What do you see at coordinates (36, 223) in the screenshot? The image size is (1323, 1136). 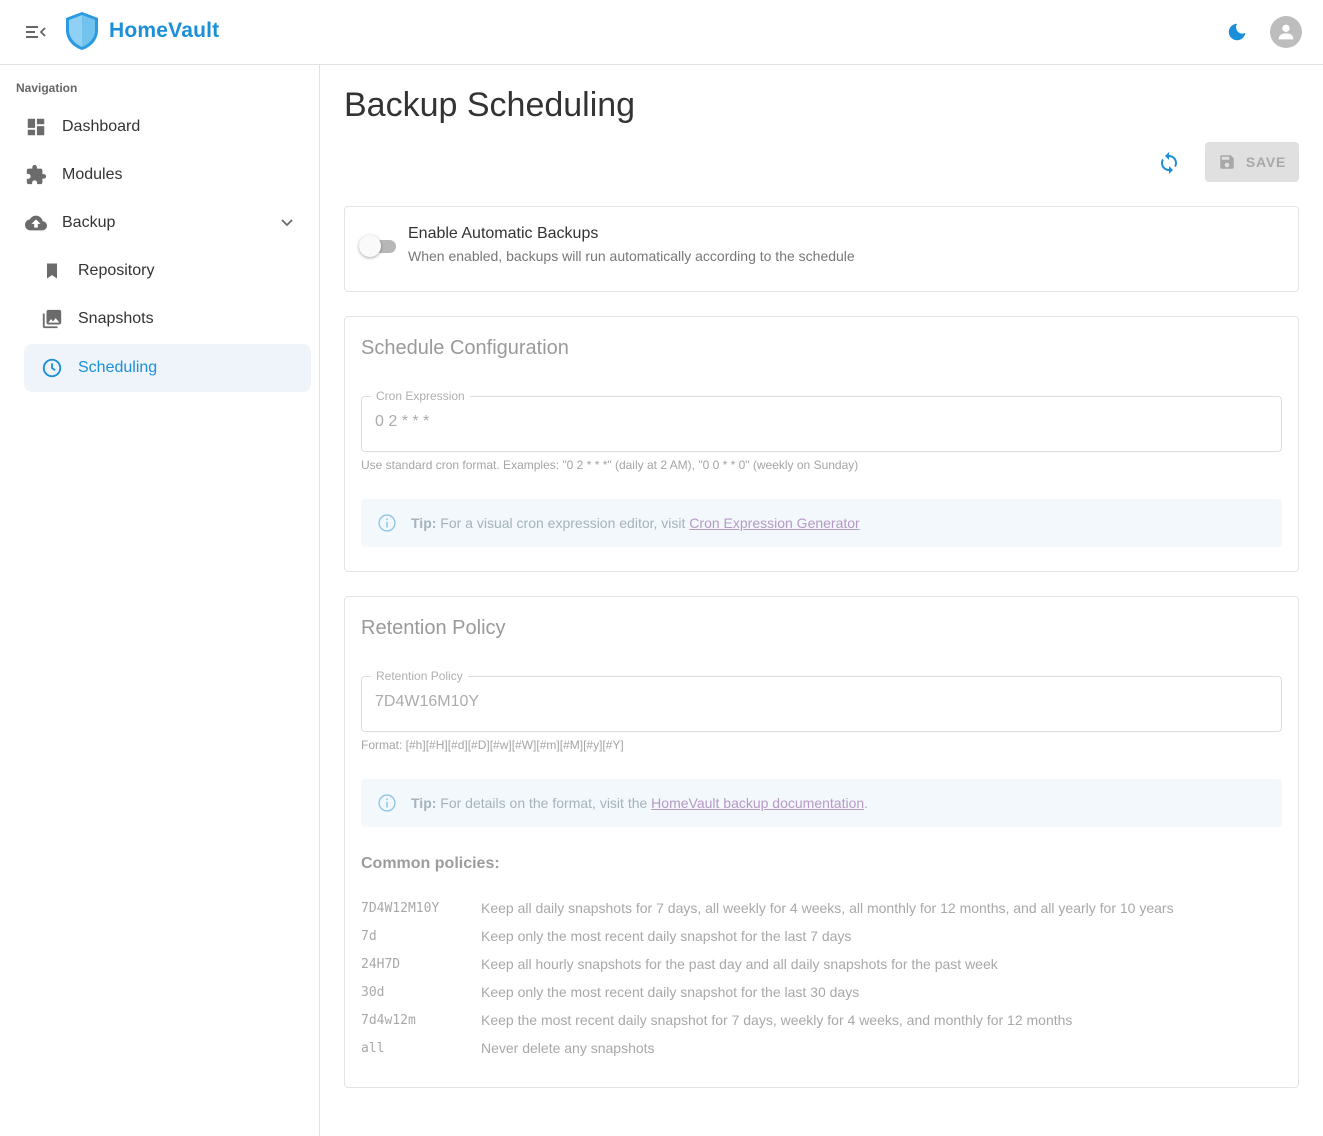 I see `cloud-upload-icon` at bounding box center [36, 223].